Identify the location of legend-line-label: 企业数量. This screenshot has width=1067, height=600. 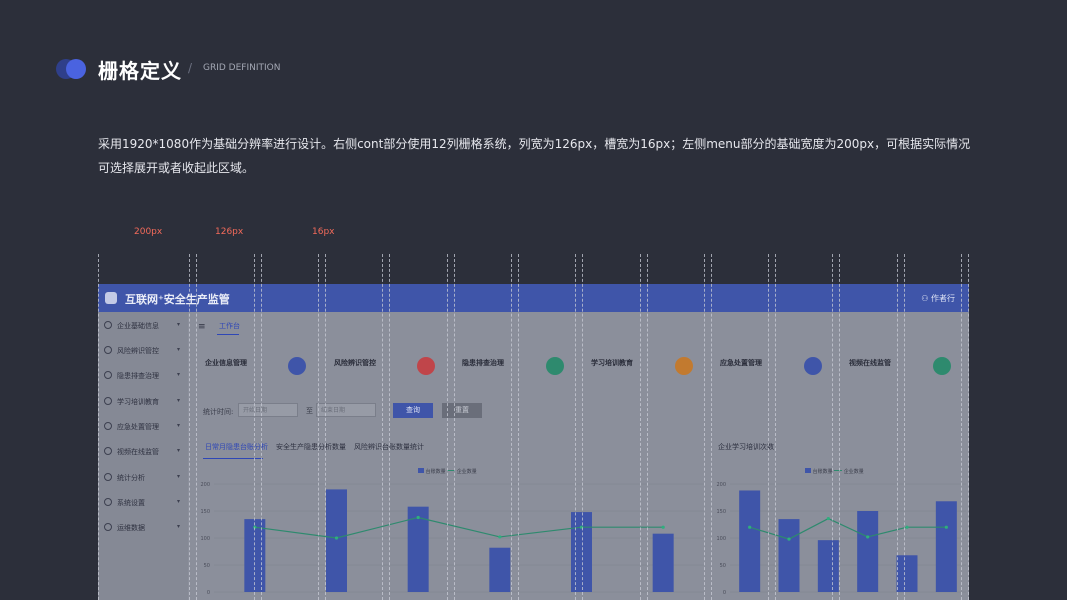
(466, 472).